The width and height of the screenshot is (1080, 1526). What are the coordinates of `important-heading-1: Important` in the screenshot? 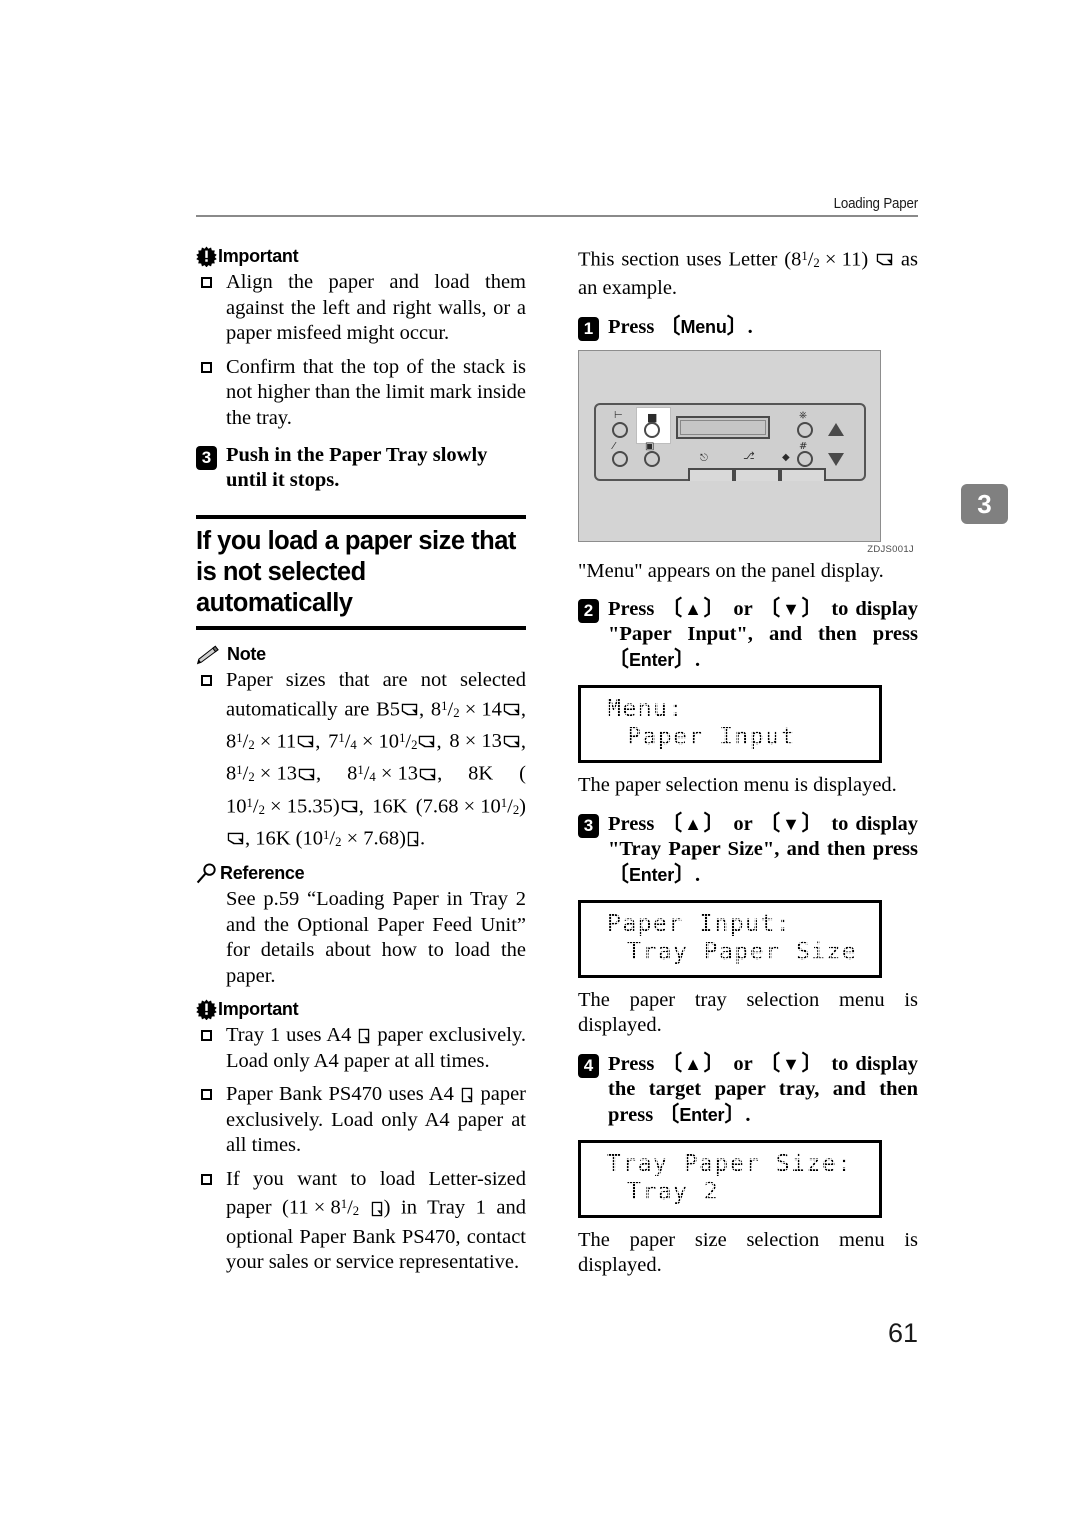 It's located at (361, 257).